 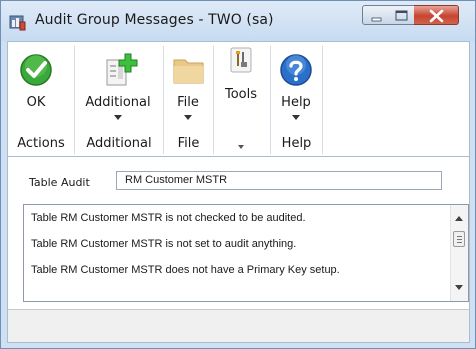 What do you see at coordinates (376, 19) in the screenshot?
I see `minimize-icon` at bounding box center [376, 19].